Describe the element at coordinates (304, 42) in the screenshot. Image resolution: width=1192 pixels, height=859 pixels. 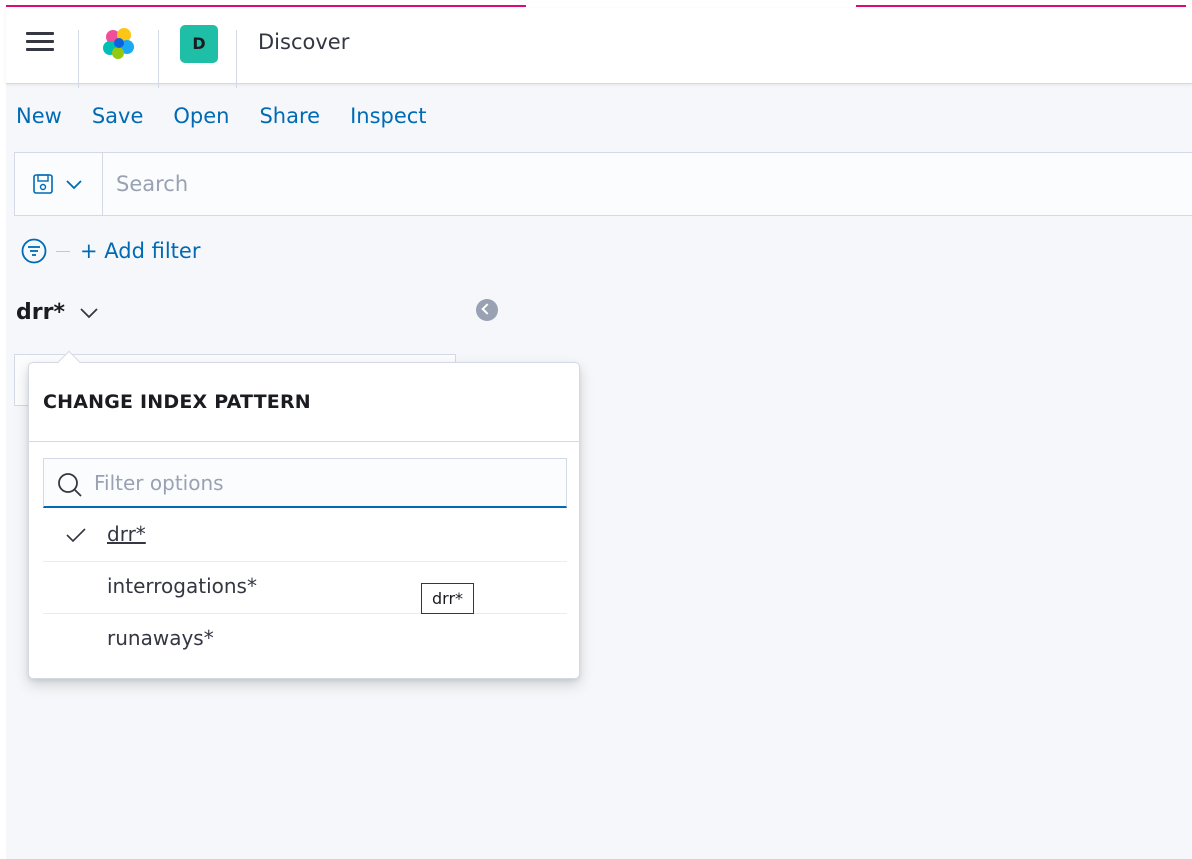
I see `page-title: Discover` at that location.